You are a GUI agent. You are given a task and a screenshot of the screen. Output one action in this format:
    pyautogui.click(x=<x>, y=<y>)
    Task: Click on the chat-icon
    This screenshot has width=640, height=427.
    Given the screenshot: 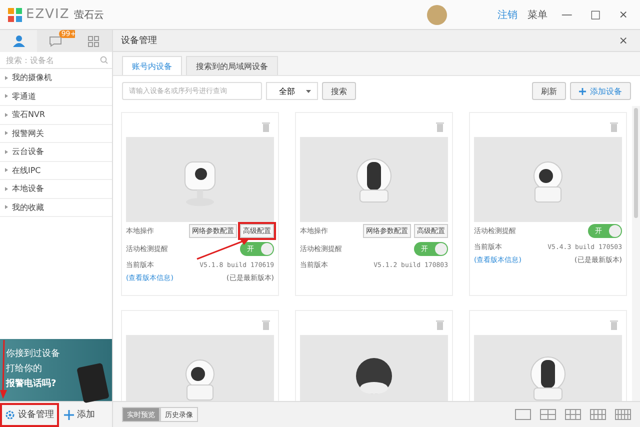 What is the action you would take?
    pyautogui.click(x=55, y=41)
    